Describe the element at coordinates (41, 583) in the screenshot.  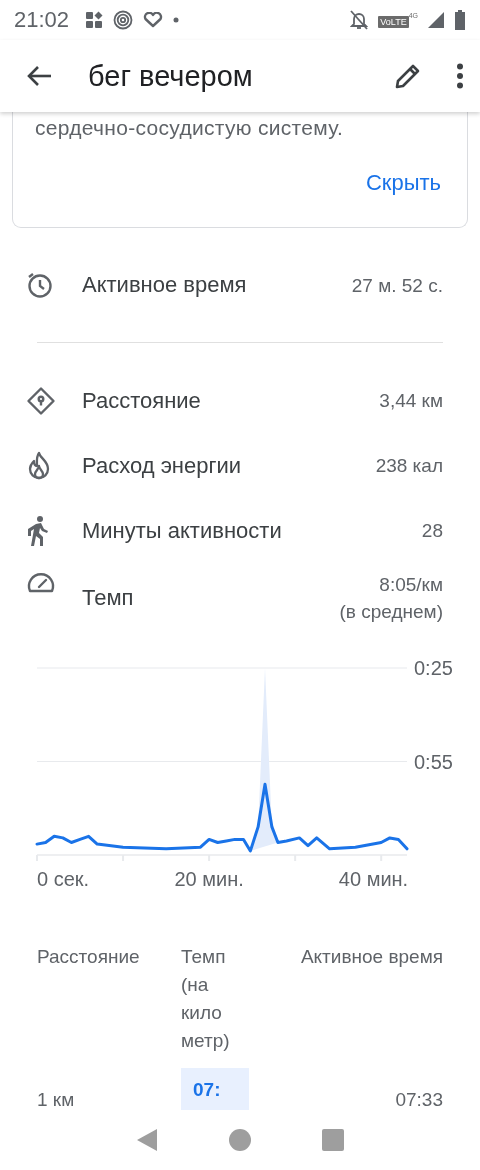
I see `speedometer-icon` at that location.